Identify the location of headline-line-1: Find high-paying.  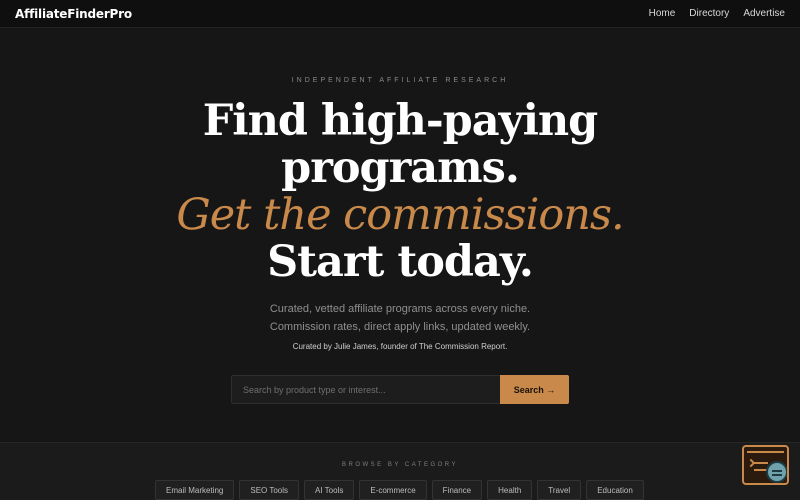
(400, 121).